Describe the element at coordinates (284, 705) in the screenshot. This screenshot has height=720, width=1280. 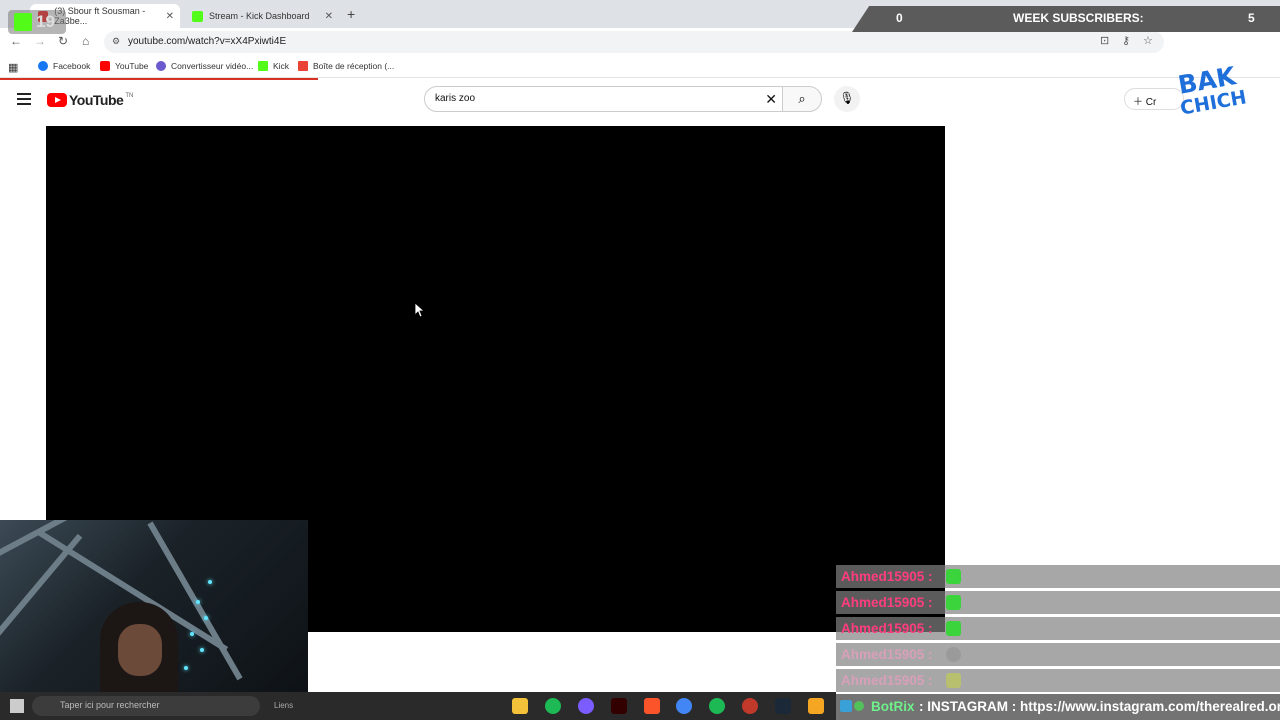
I see `taskbar-links-label: Liens` at that location.